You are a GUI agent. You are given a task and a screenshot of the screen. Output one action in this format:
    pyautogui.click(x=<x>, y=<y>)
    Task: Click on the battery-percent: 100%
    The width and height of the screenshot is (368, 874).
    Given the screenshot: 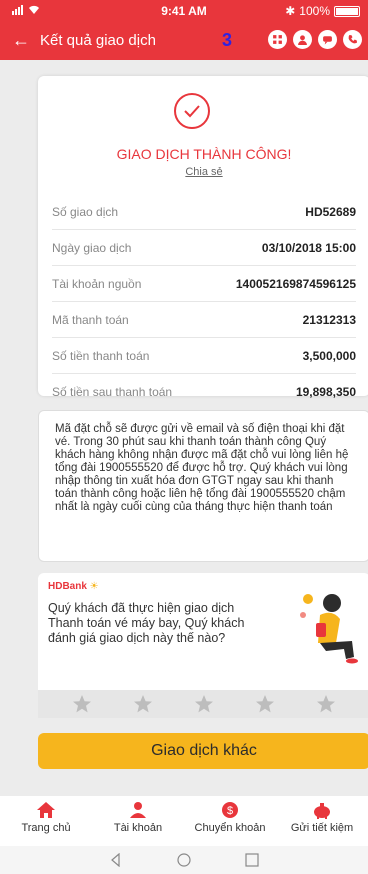 What is the action you would take?
    pyautogui.click(x=314, y=11)
    